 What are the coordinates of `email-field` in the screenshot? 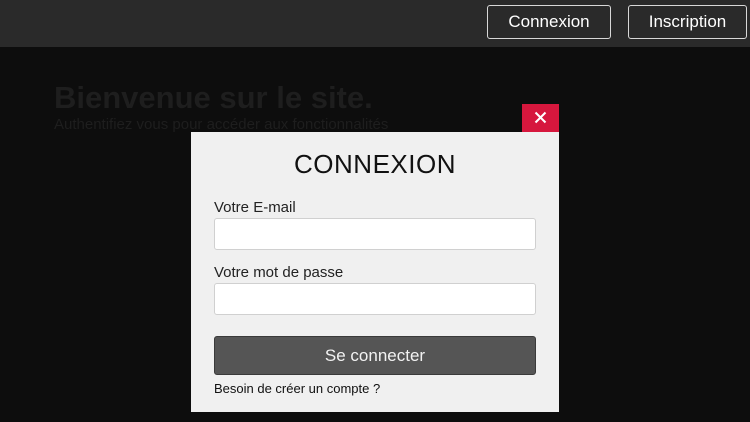 It's located at (375, 234).